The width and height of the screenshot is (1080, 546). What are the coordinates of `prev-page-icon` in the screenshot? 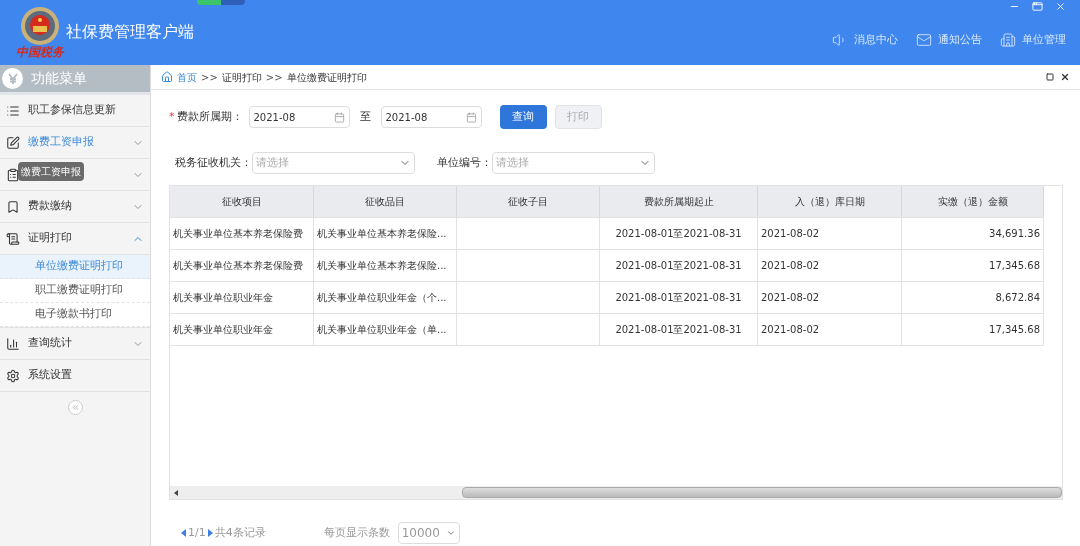 It's located at (183, 533).